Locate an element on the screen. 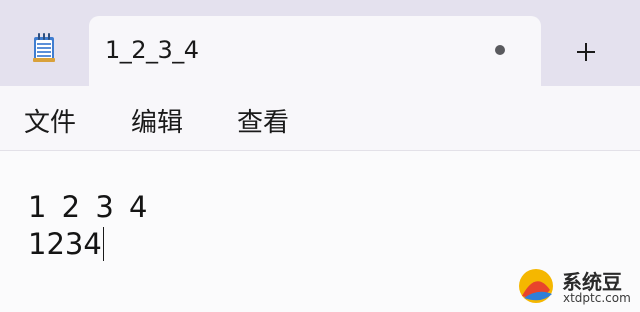 The height and width of the screenshot is (312, 640). menu-edit: 编辑 is located at coordinates (157, 120).